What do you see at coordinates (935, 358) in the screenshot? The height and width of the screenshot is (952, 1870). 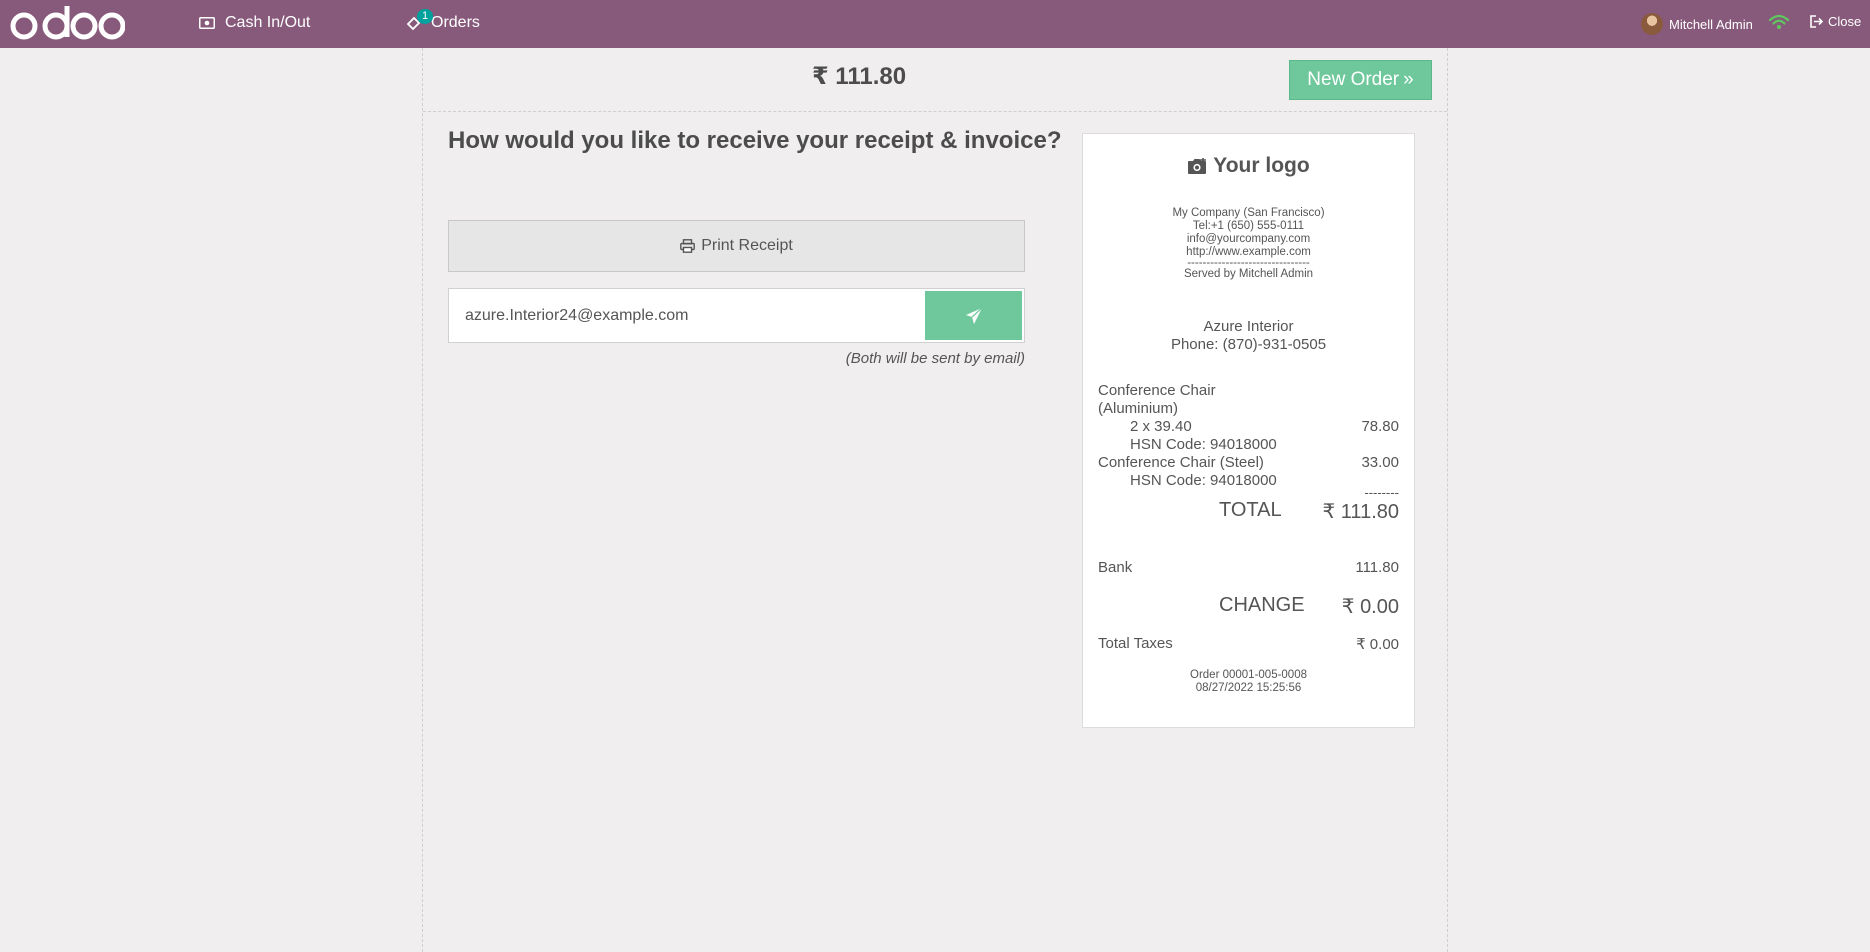 I see `email-note: (Both will be sent by email)` at bounding box center [935, 358].